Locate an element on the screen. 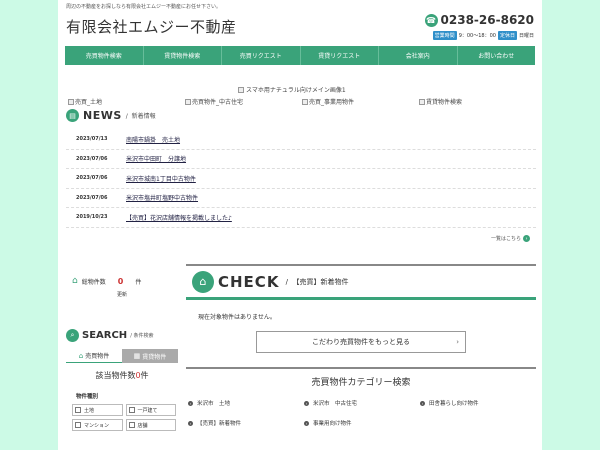  phone-icon: ☎ is located at coordinates (431, 20).